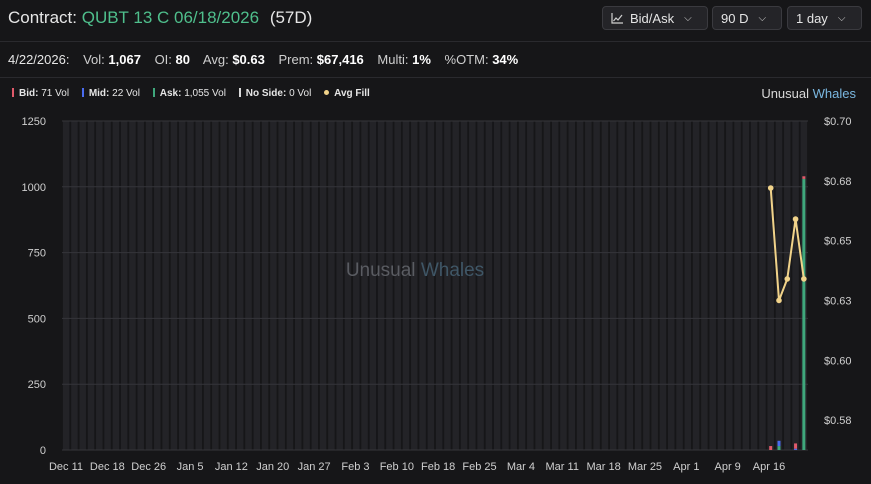 The width and height of the screenshot is (871, 484). Describe the element at coordinates (347, 93) in the screenshot. I see `legend-avgfill: Avg Fill` at that location.